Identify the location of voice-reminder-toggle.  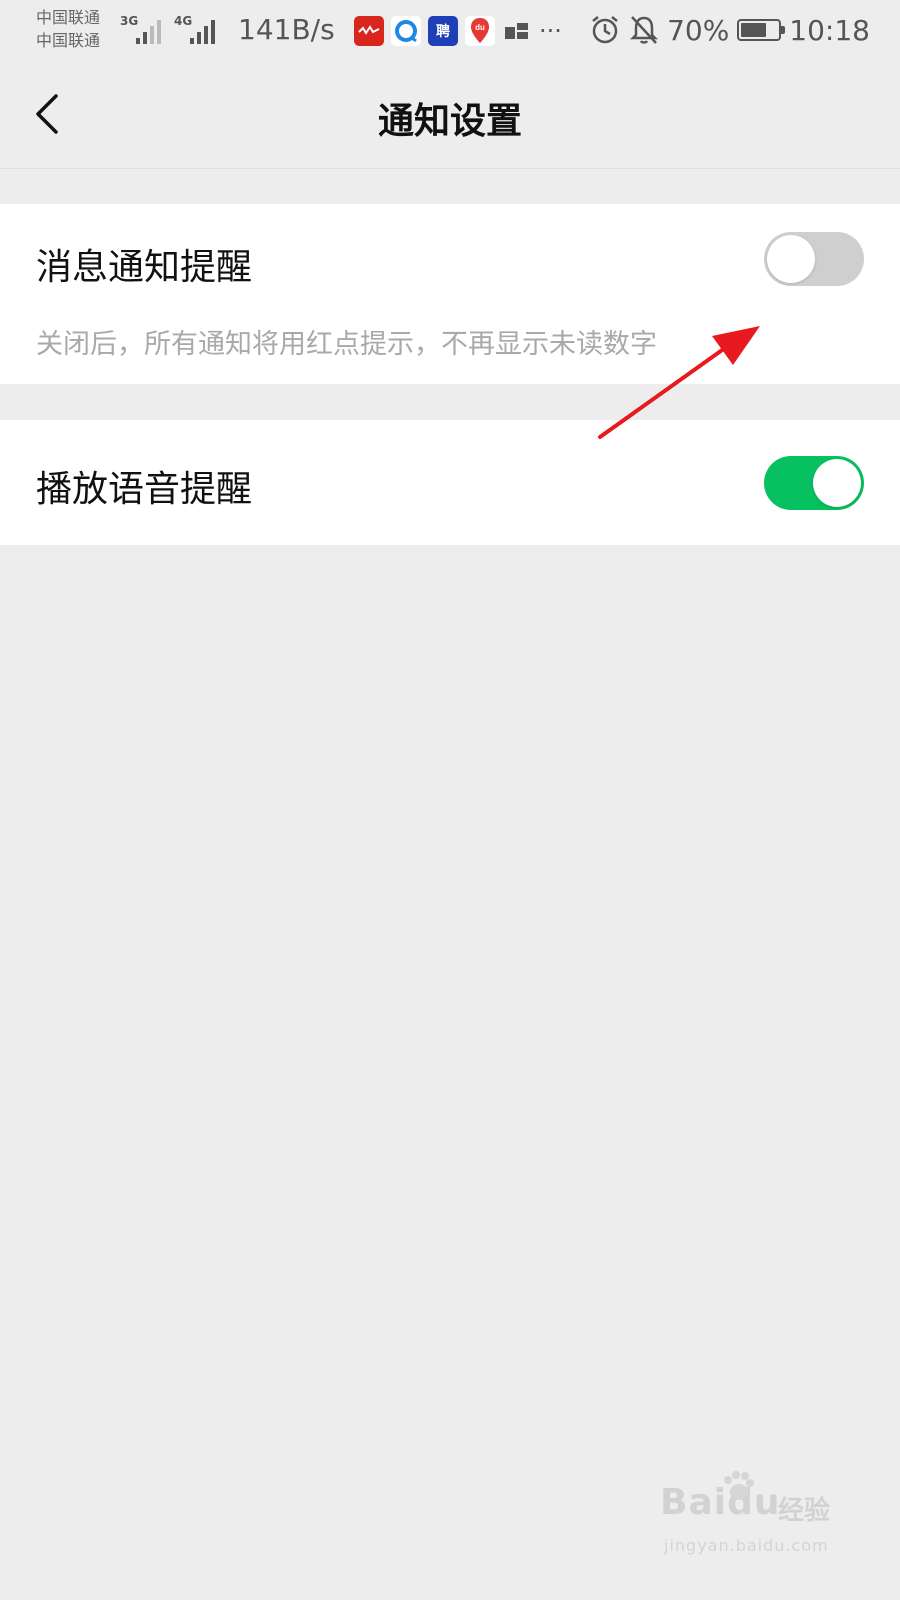
(814, 483).